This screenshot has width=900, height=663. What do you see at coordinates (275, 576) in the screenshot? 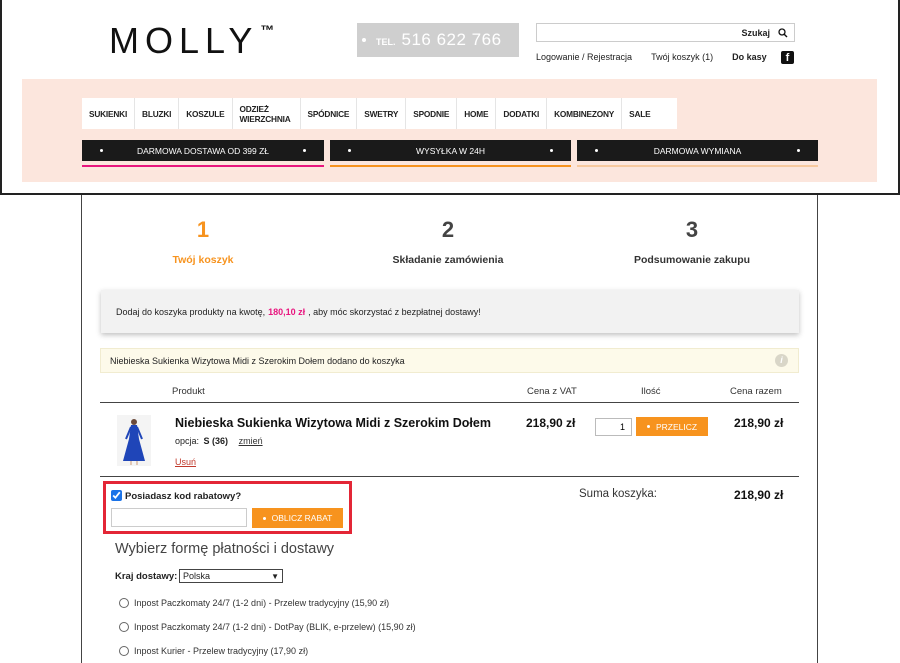
I see `chevron-down-icon: ▼` at bounding box center [275, 576].